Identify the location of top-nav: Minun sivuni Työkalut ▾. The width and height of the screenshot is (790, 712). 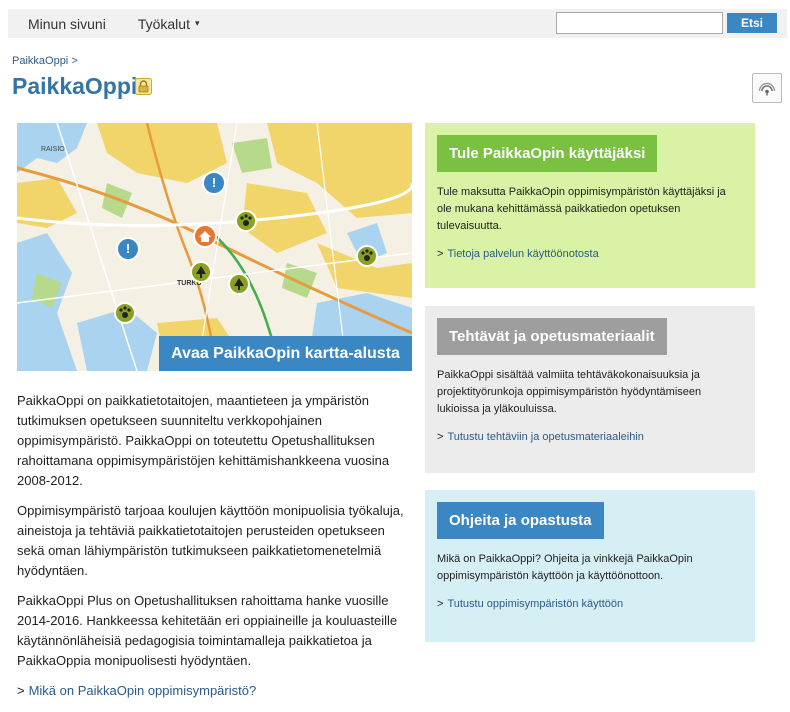
(110, 23).